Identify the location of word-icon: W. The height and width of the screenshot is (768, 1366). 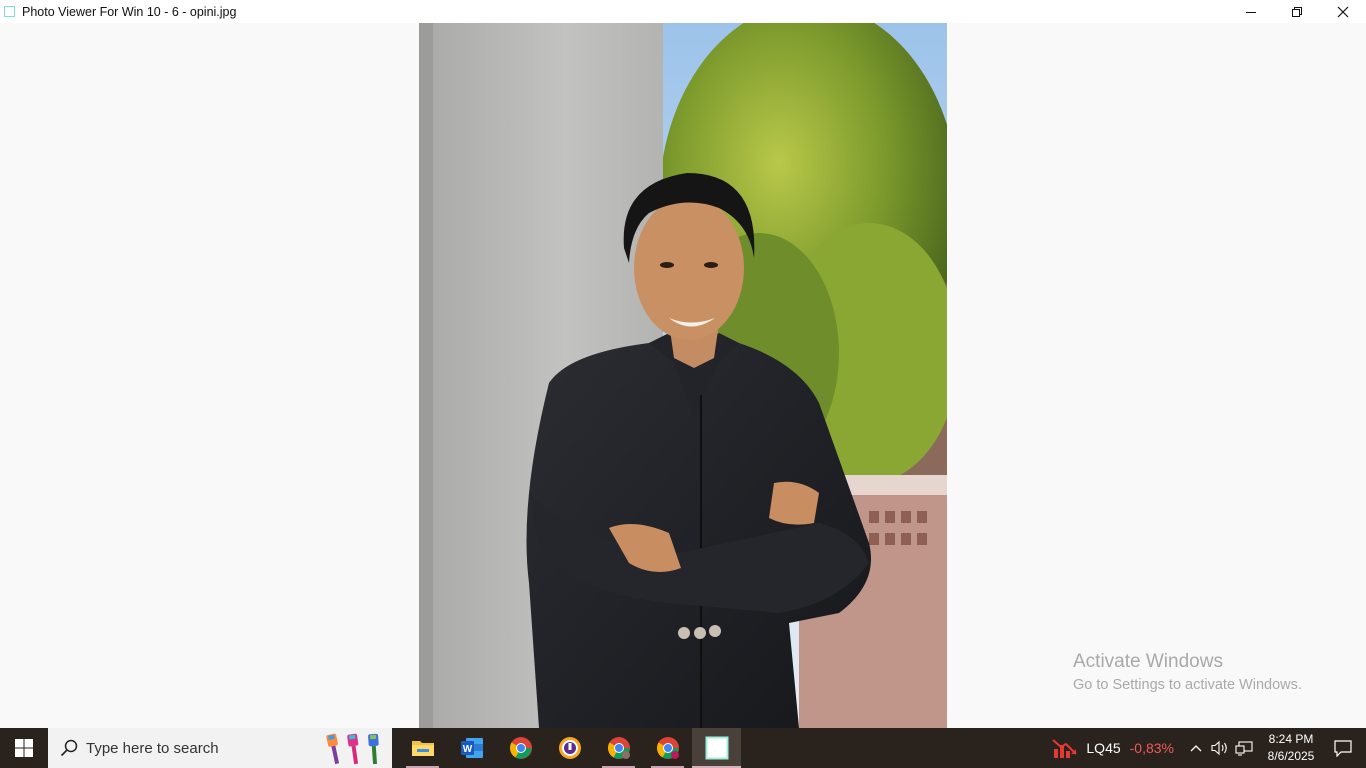
(471, 748).